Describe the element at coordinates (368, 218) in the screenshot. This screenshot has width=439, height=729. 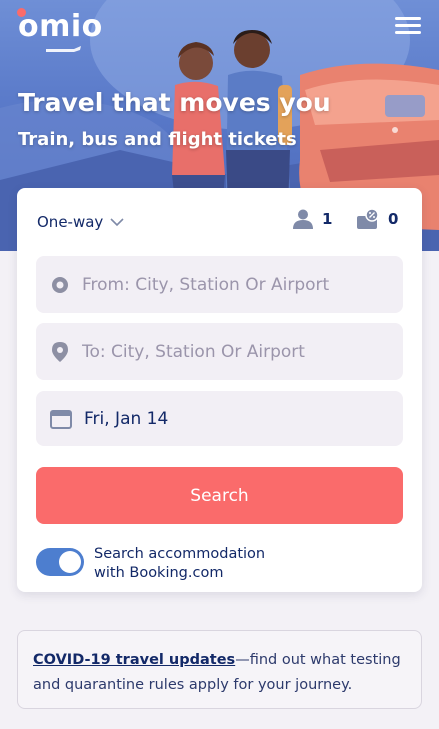
I see `discount-card-icon` at that location.